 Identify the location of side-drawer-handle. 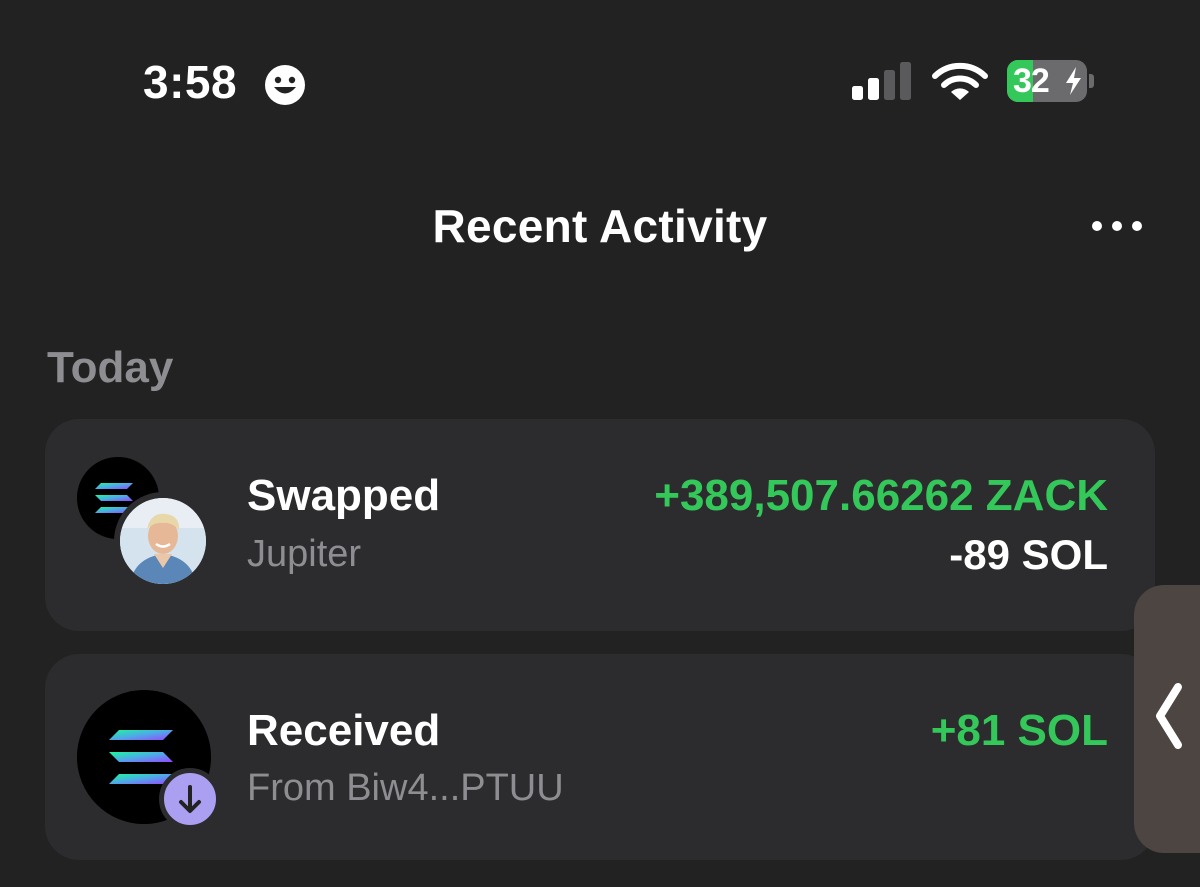
(1167, 719).